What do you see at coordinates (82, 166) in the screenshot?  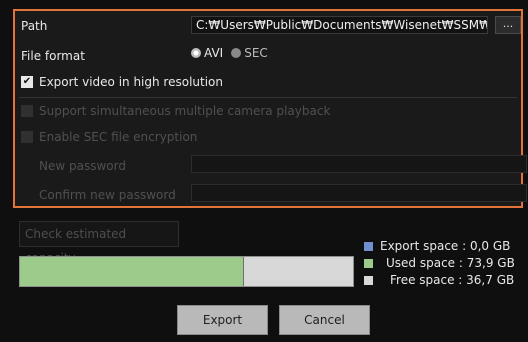 I see `new-password-label: New password` at bounding box center [82, 166].